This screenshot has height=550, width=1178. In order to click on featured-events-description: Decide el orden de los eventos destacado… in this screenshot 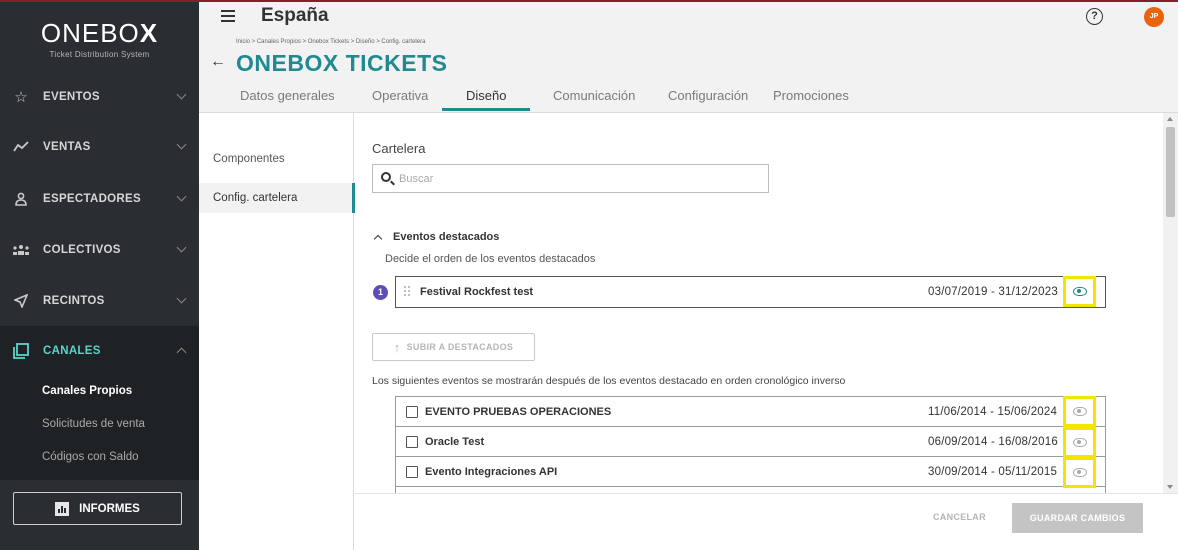, I will do `click(490, 259)`.